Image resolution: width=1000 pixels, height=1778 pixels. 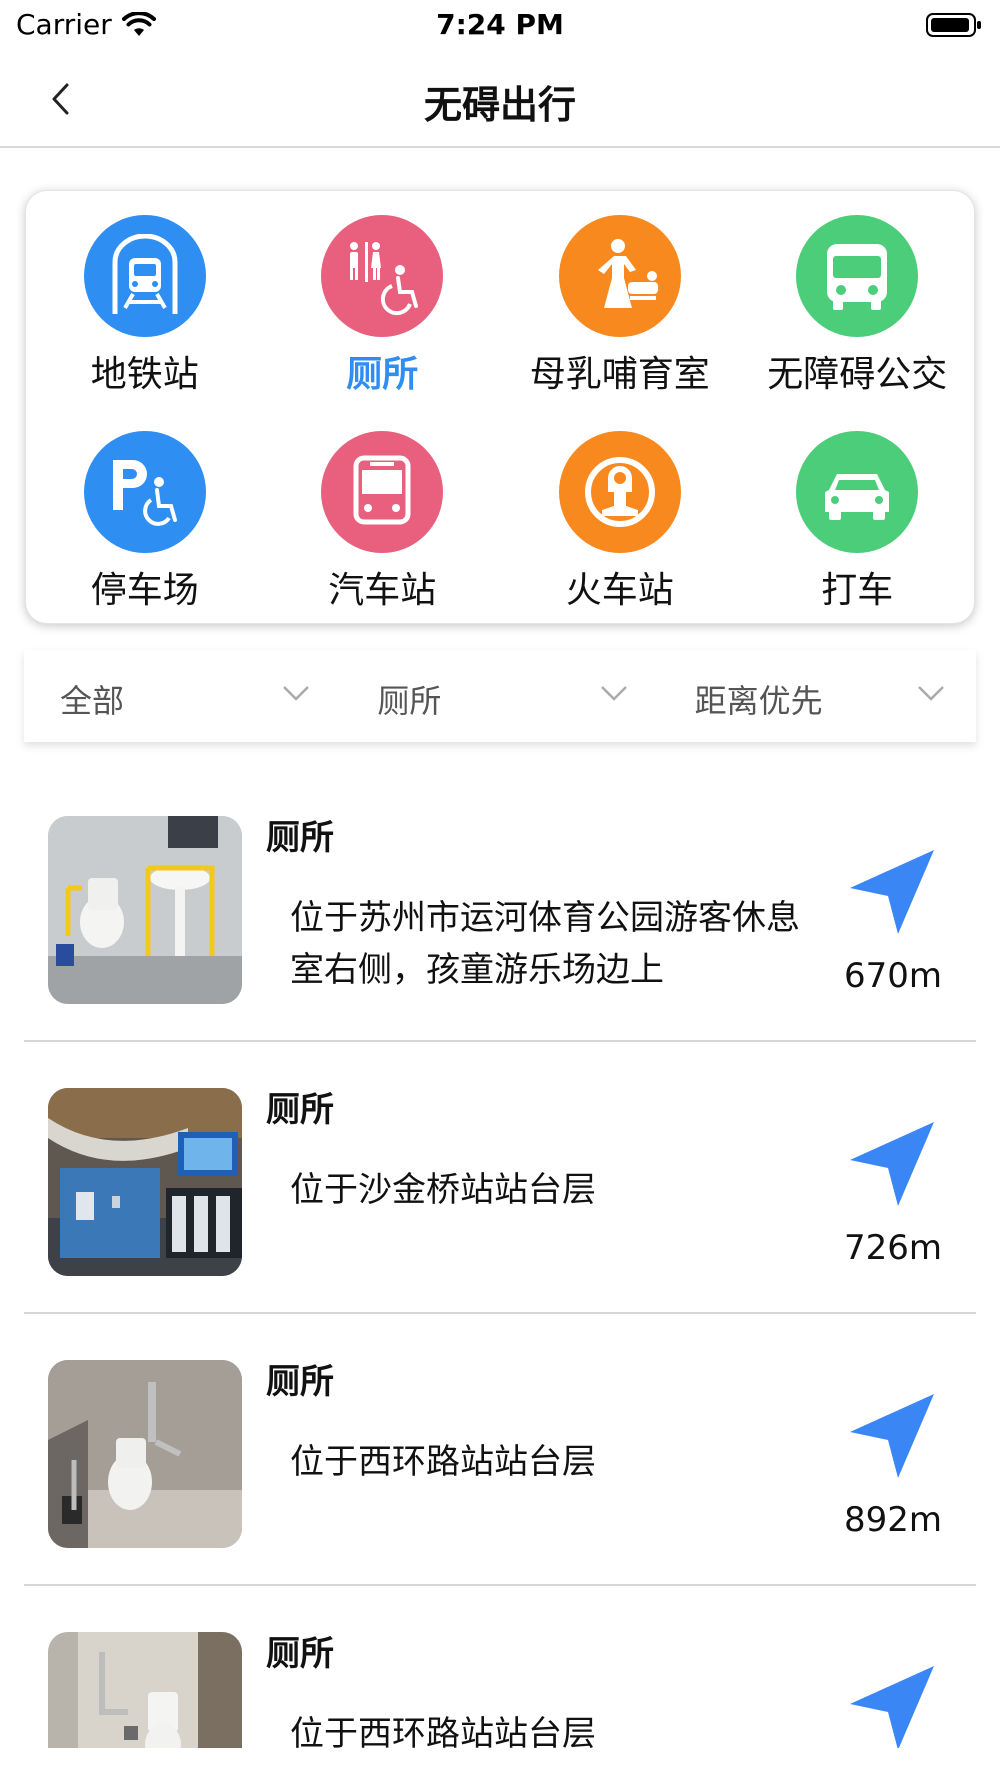 What do you see at coordinates (499, 105) in the screenshot?
I see `page-title: 无碍出行` at bounding box center [499, 105].